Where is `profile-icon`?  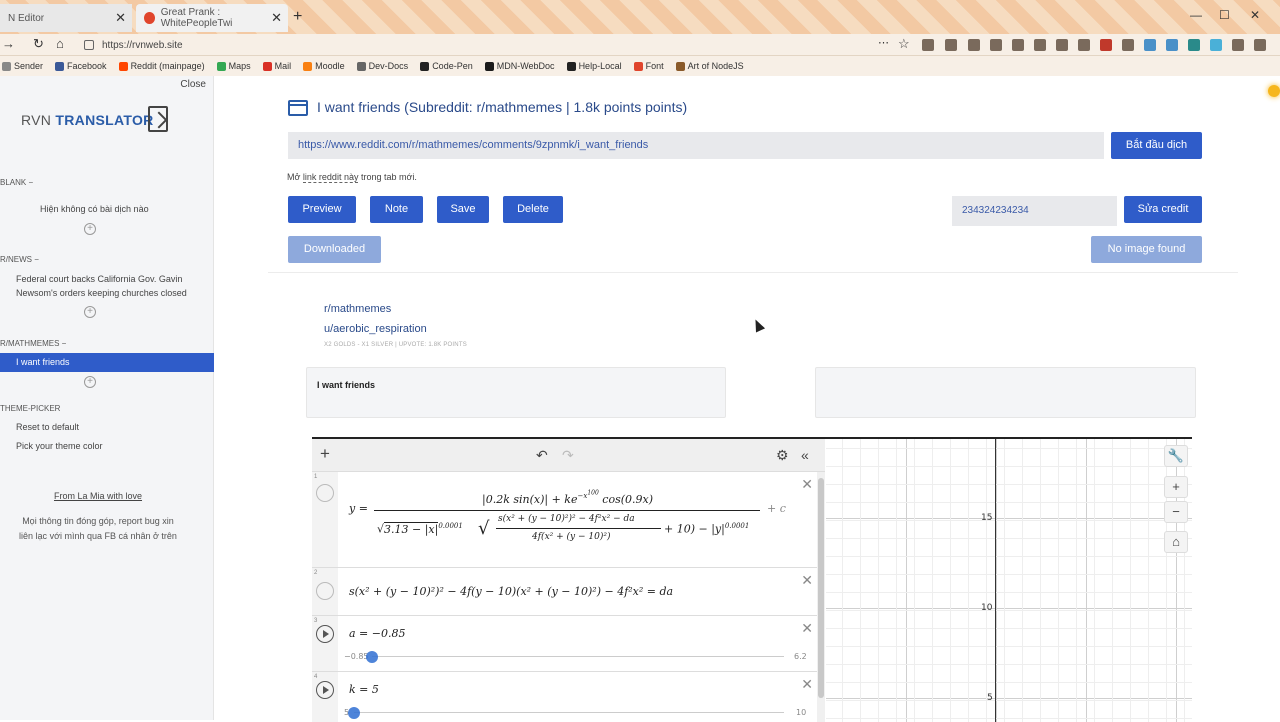
profile-icon is located at coordinates (1260, 45).